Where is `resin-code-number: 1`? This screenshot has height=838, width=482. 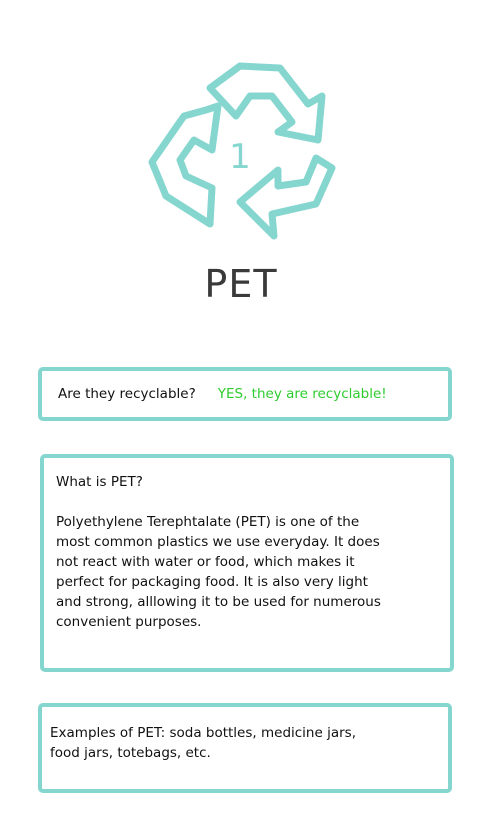 resin-code-number: 1 is located at coordinates (240, 157).